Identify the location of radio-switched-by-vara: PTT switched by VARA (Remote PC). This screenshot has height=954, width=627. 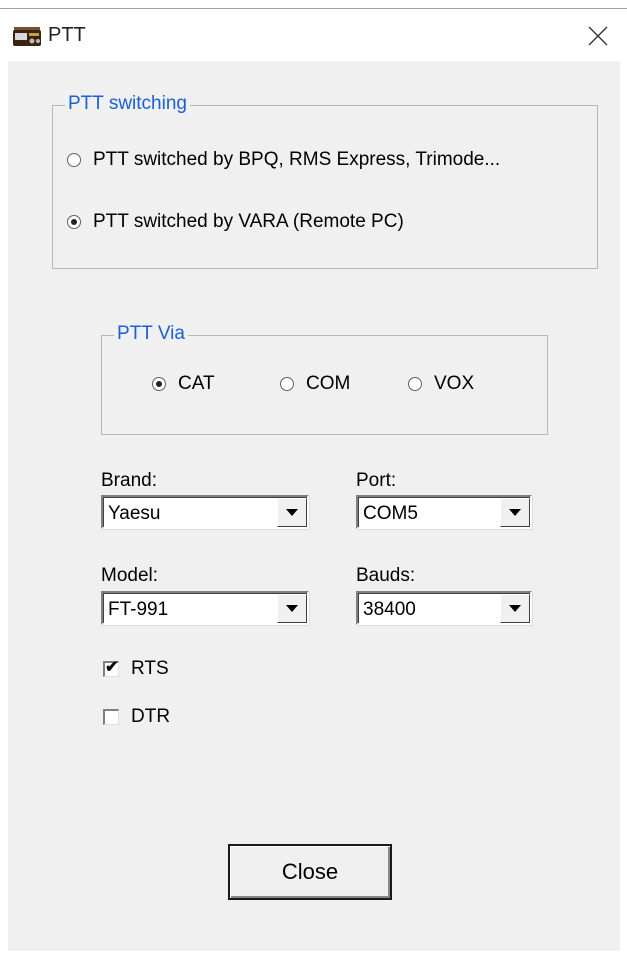
(235, 222).